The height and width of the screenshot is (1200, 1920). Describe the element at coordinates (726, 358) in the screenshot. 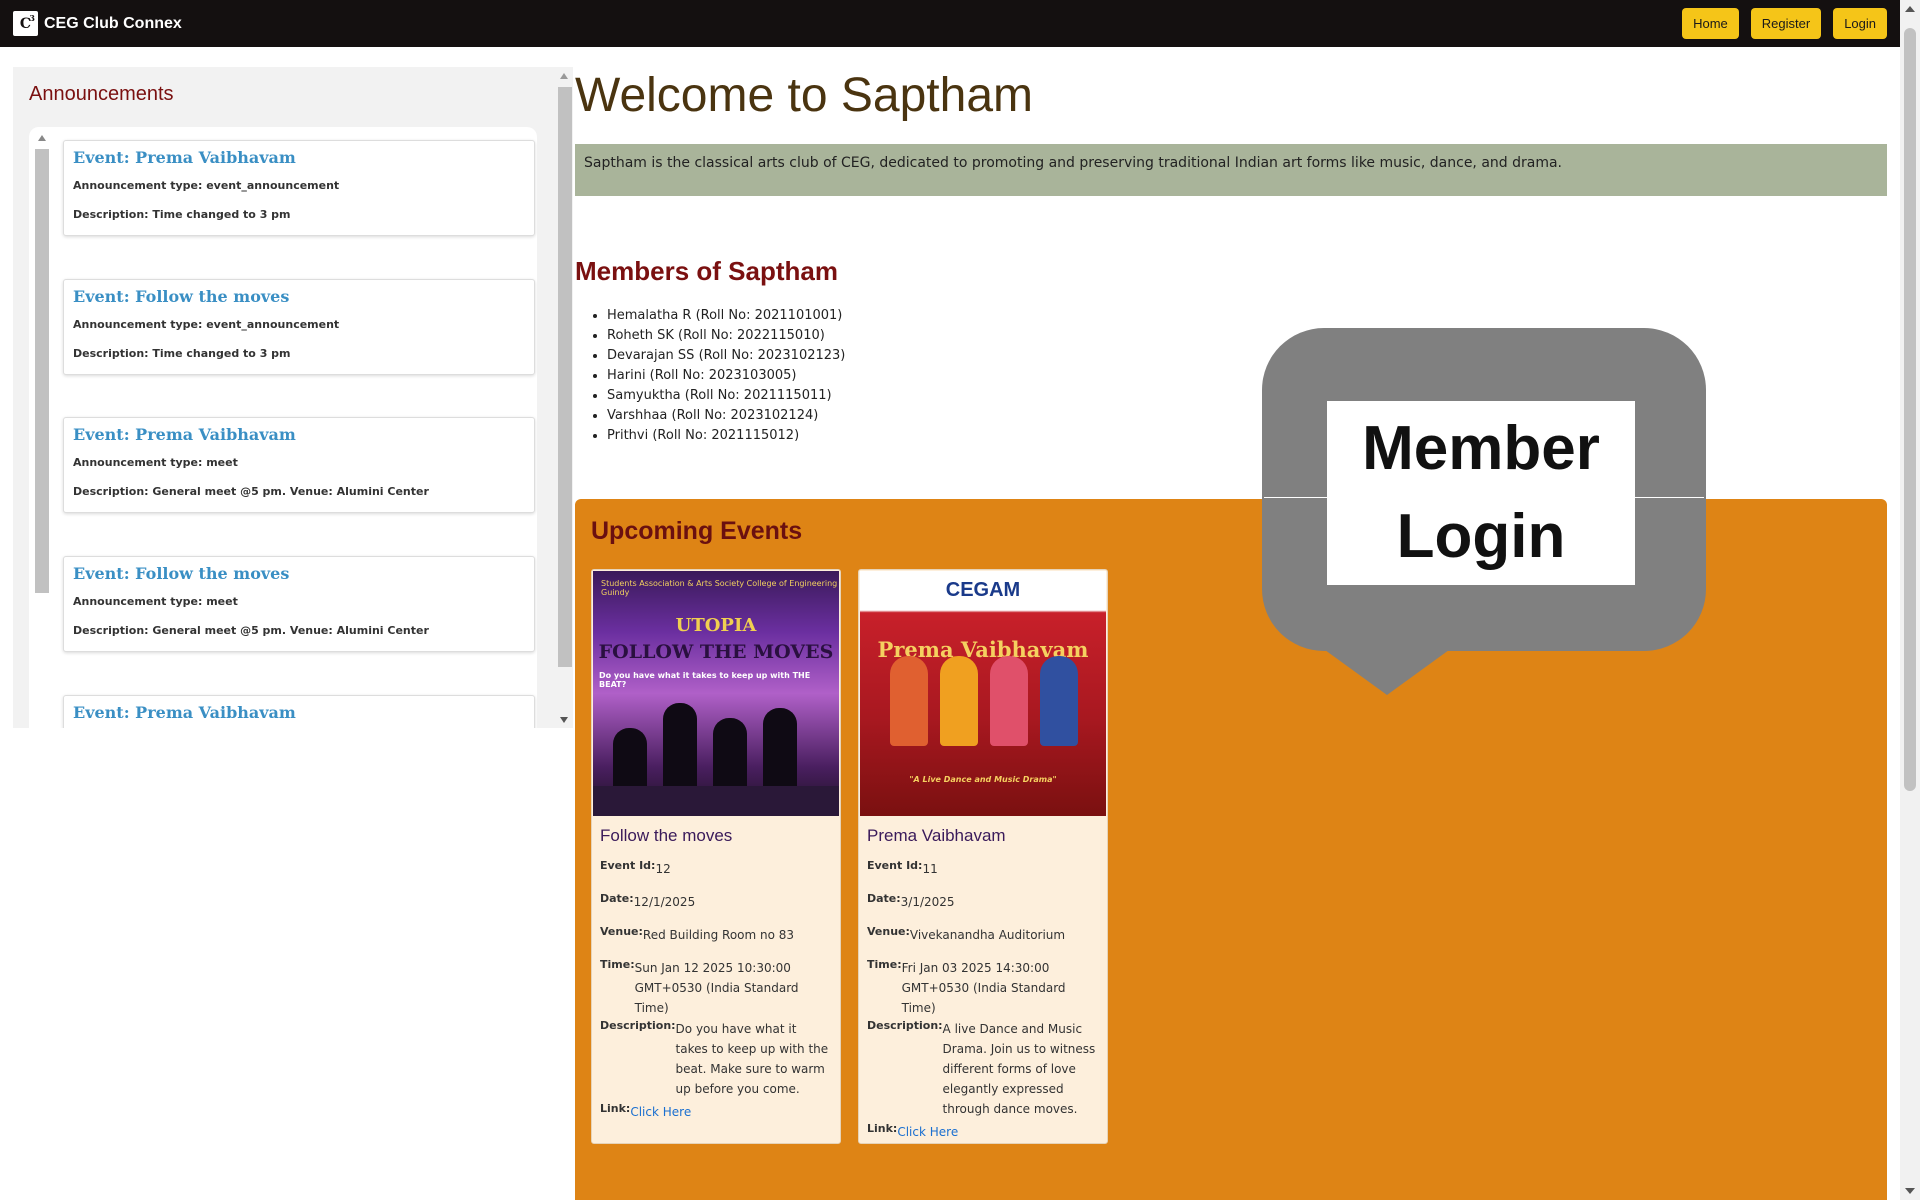

I see `list-item: Devarajan SS (Roll No: 2023102123)` at that location.